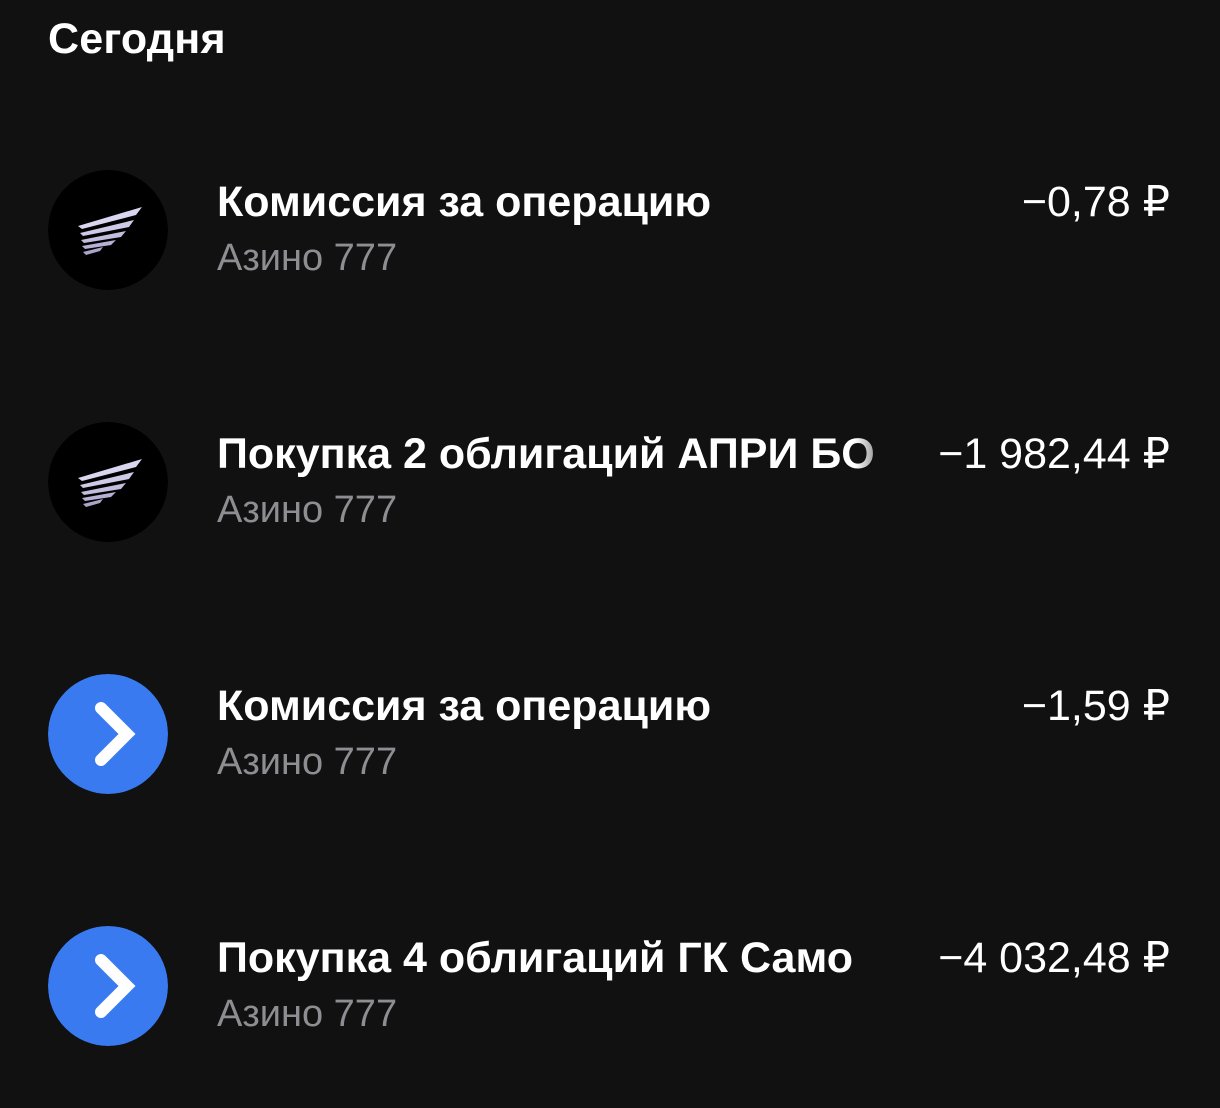 The width and height of the screenshot is (1220, 1108). Describe the element at coordinates (1054, 958) in the screenshot. I see `operation-amount: −4 032,48 ₽` at that location.